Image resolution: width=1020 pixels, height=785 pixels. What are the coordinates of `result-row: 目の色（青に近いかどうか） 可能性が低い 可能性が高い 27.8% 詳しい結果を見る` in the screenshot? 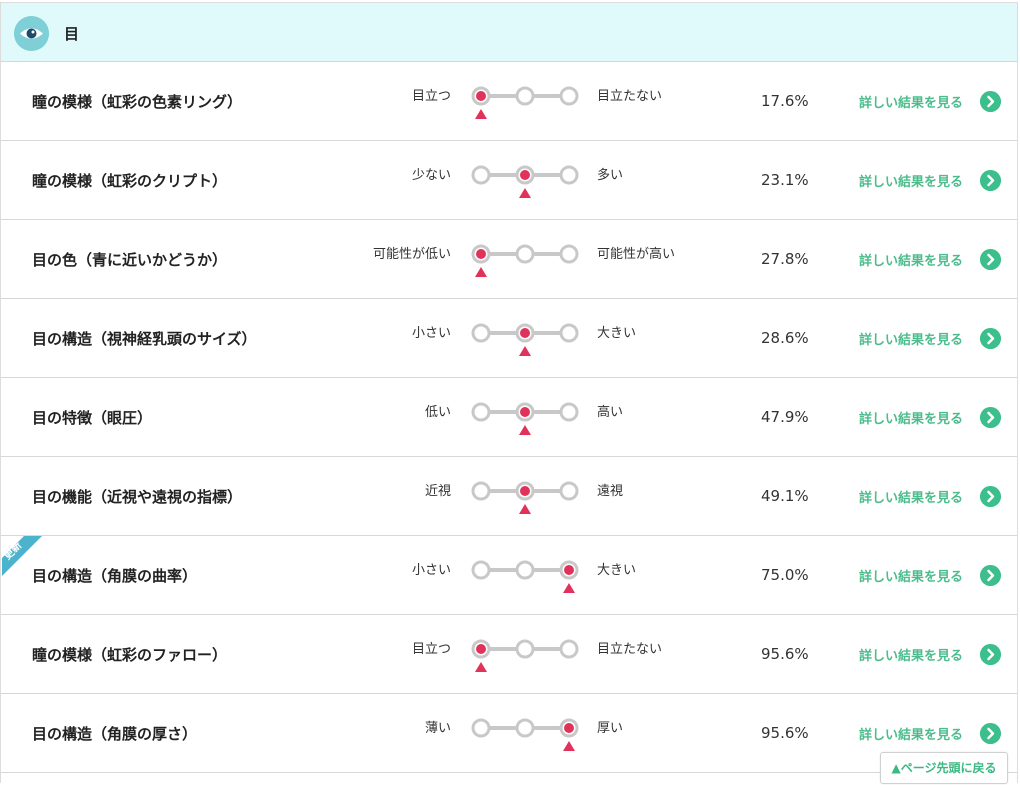 It's located at (509, 259).